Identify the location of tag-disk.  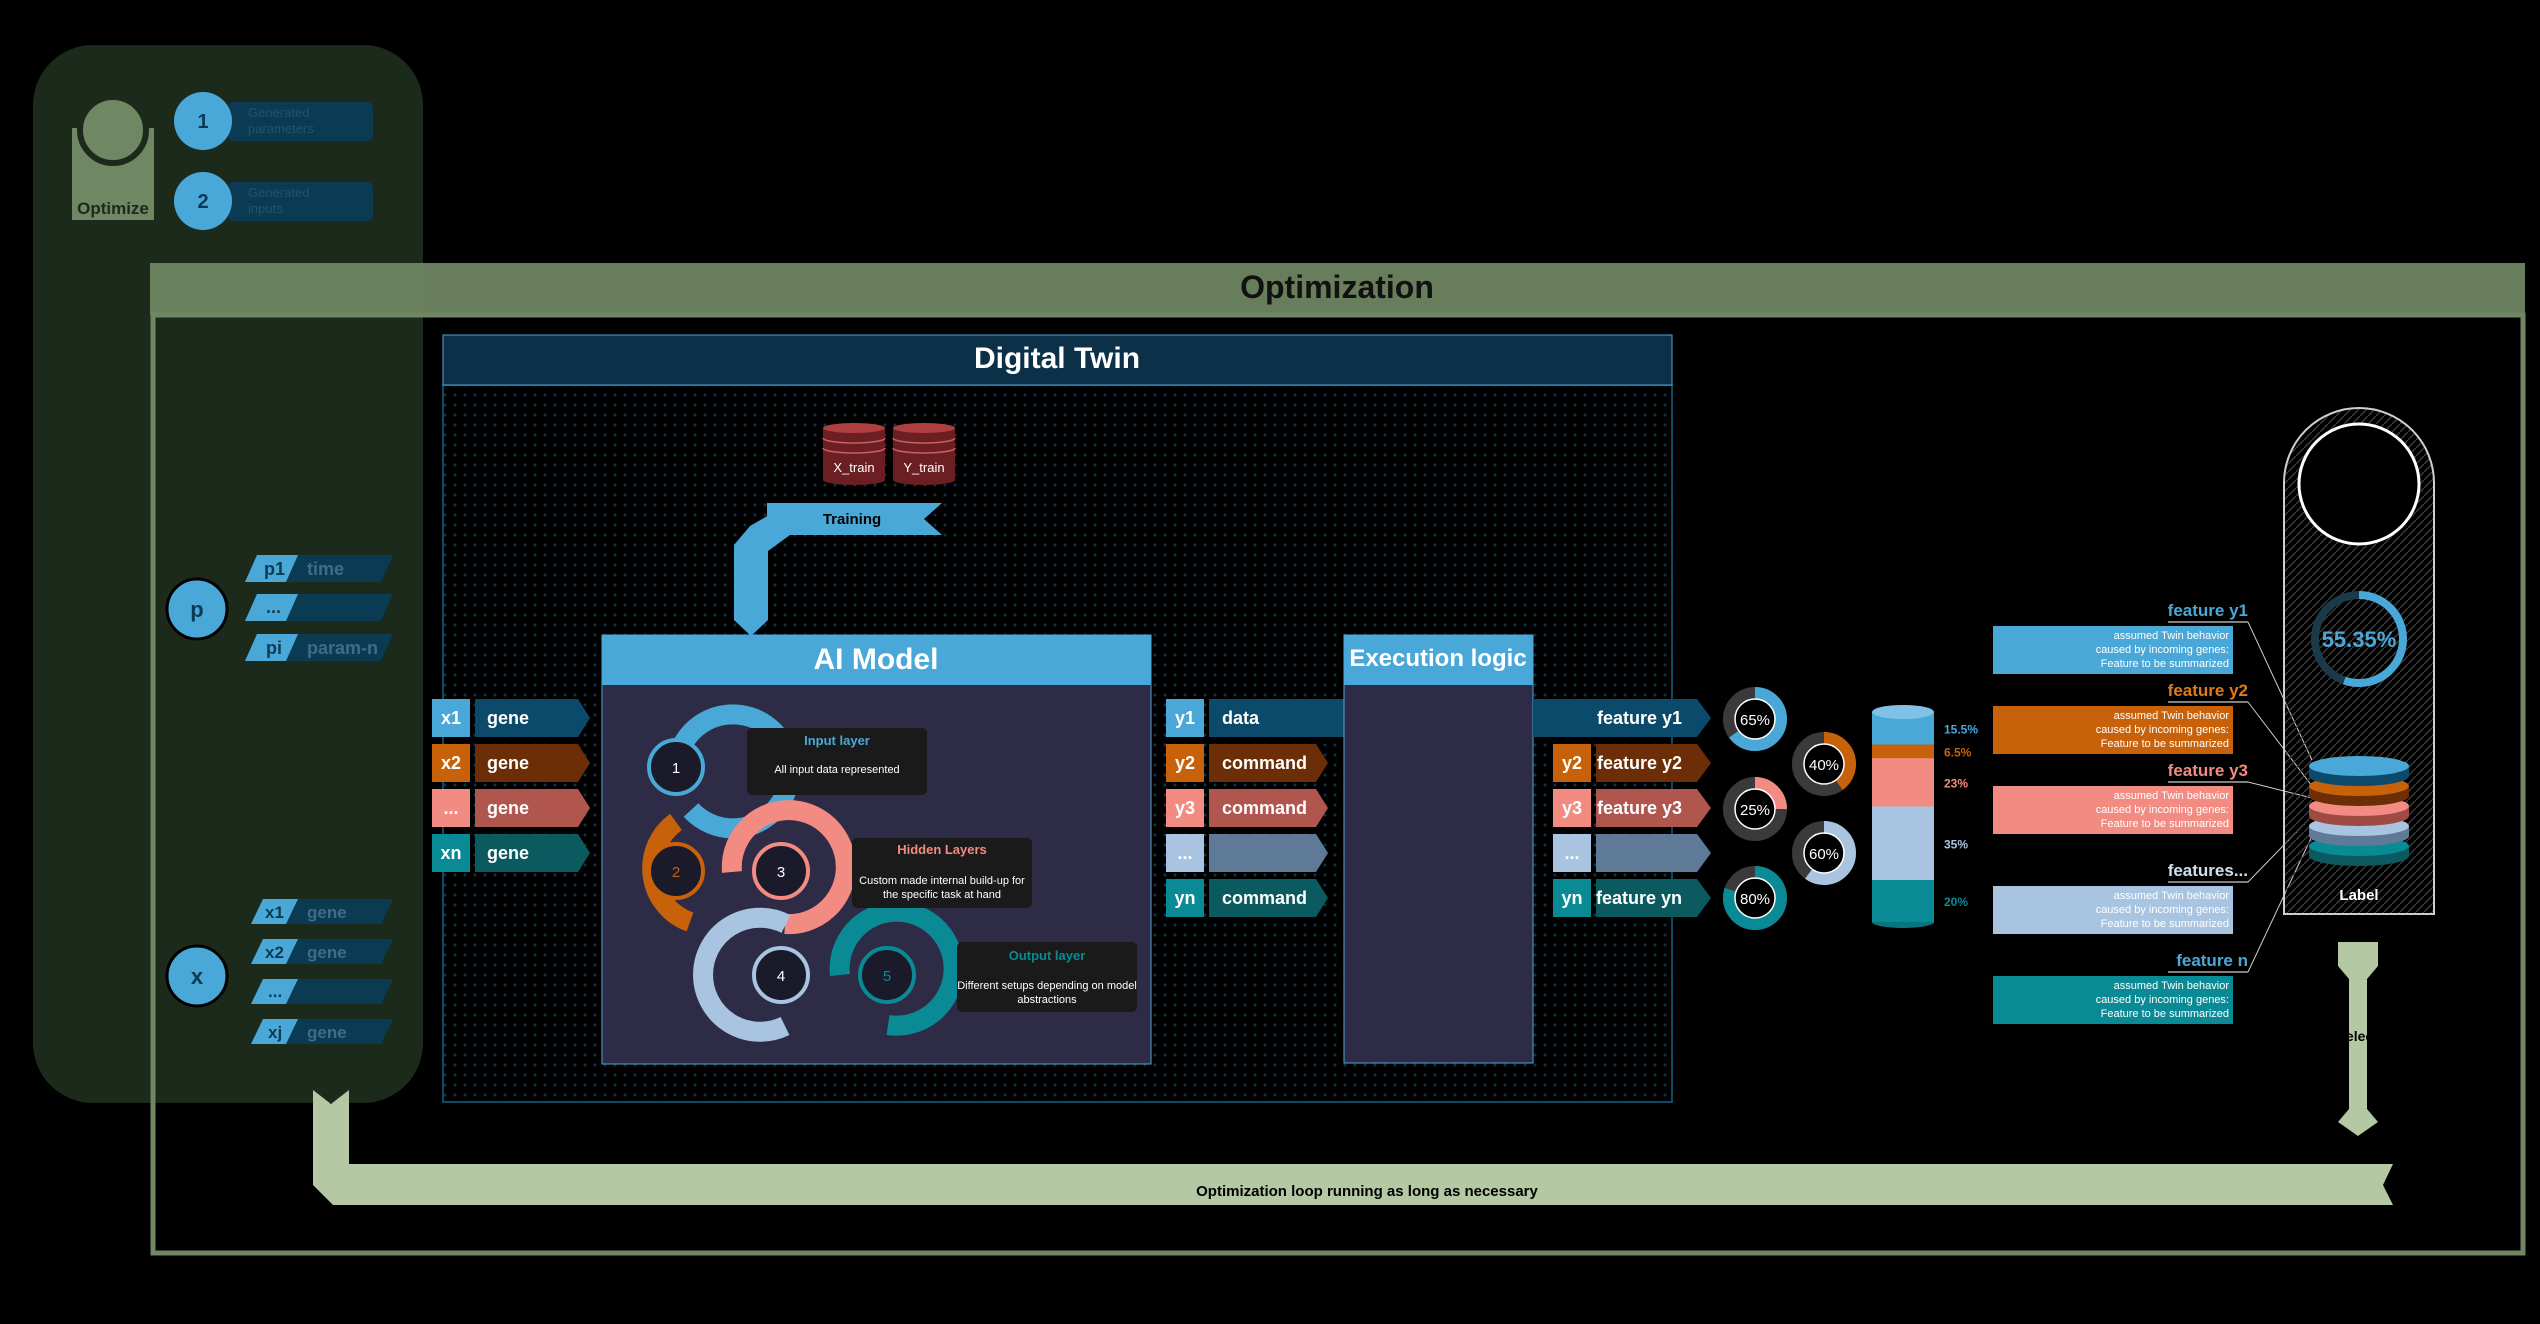
(2359, 771).